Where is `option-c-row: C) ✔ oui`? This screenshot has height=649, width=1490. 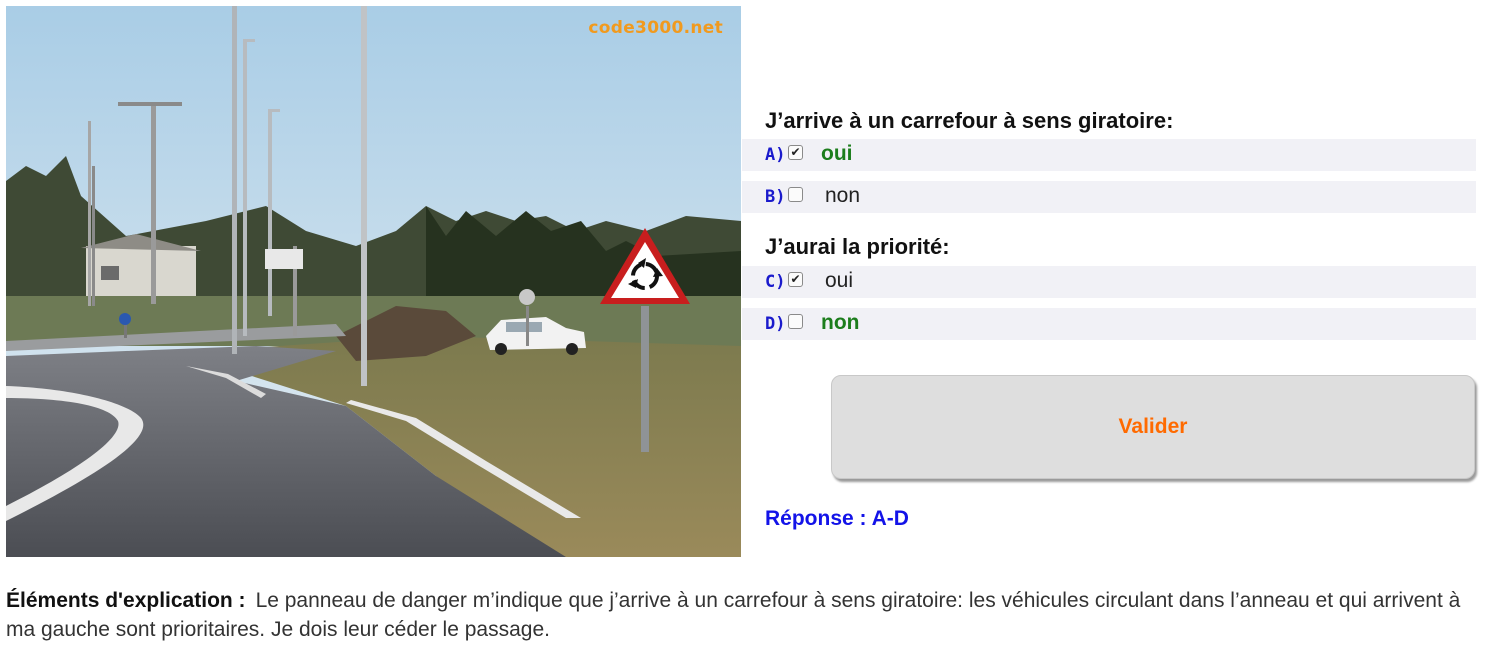 option-c-row: C) ✔ oui is located at coordinates (1109, 282).